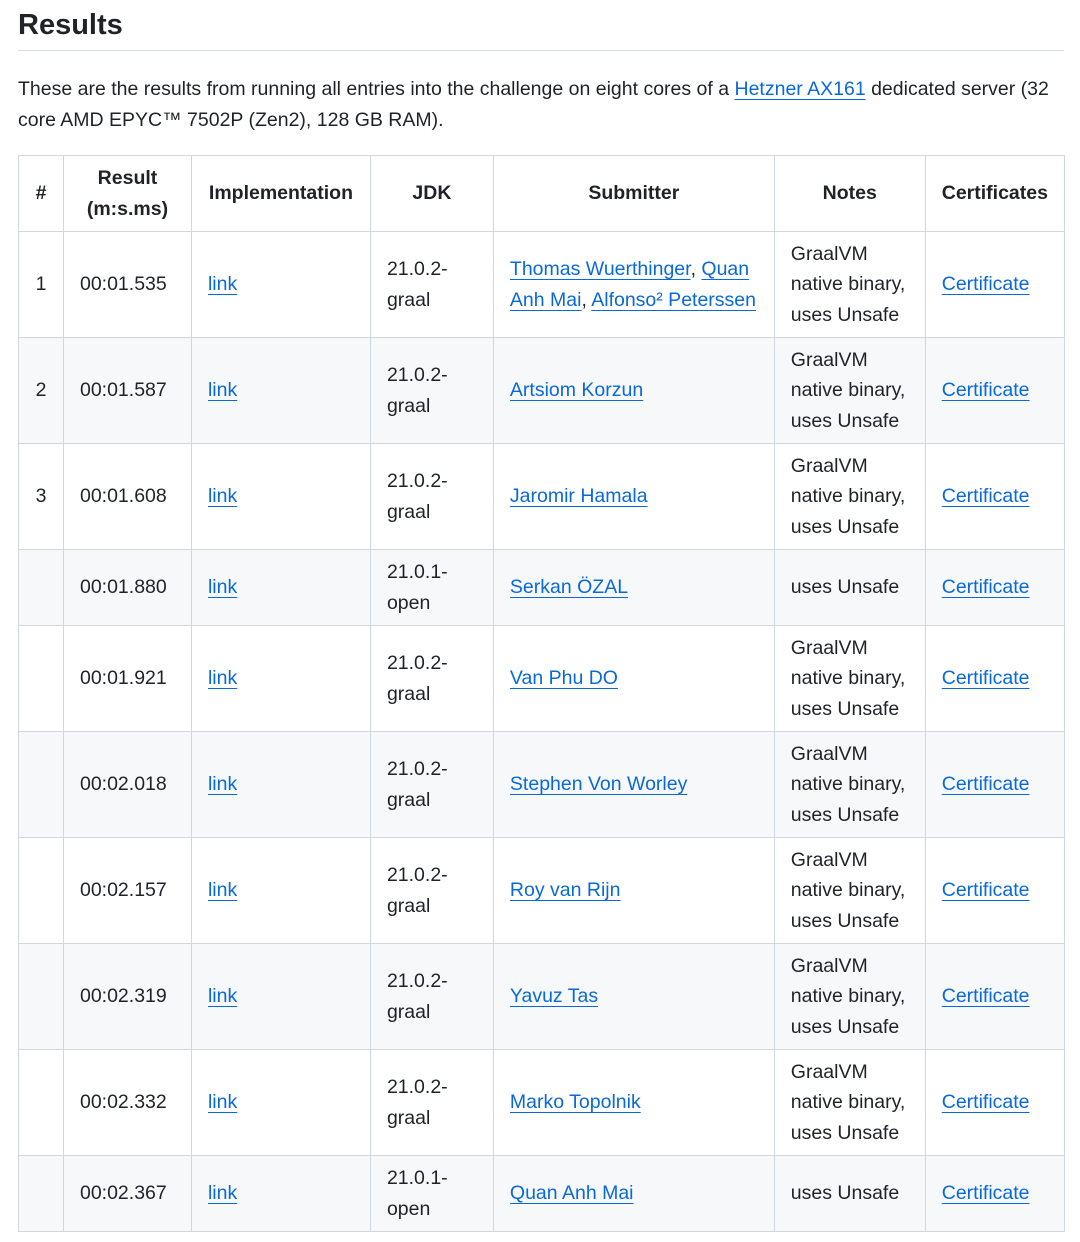 This screenshot has width=1080, height=1242. I want to click on header-certificates: Certificates, so click(995, 193).